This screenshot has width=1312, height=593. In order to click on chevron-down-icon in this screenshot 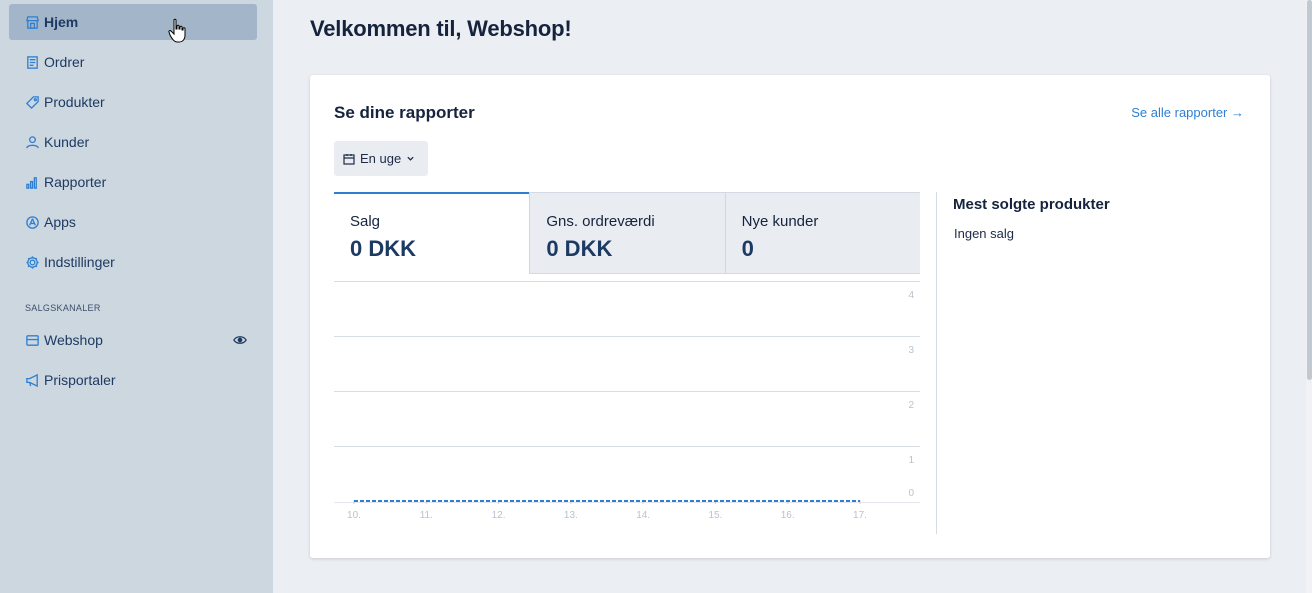, I will do `click(410, 158)`.